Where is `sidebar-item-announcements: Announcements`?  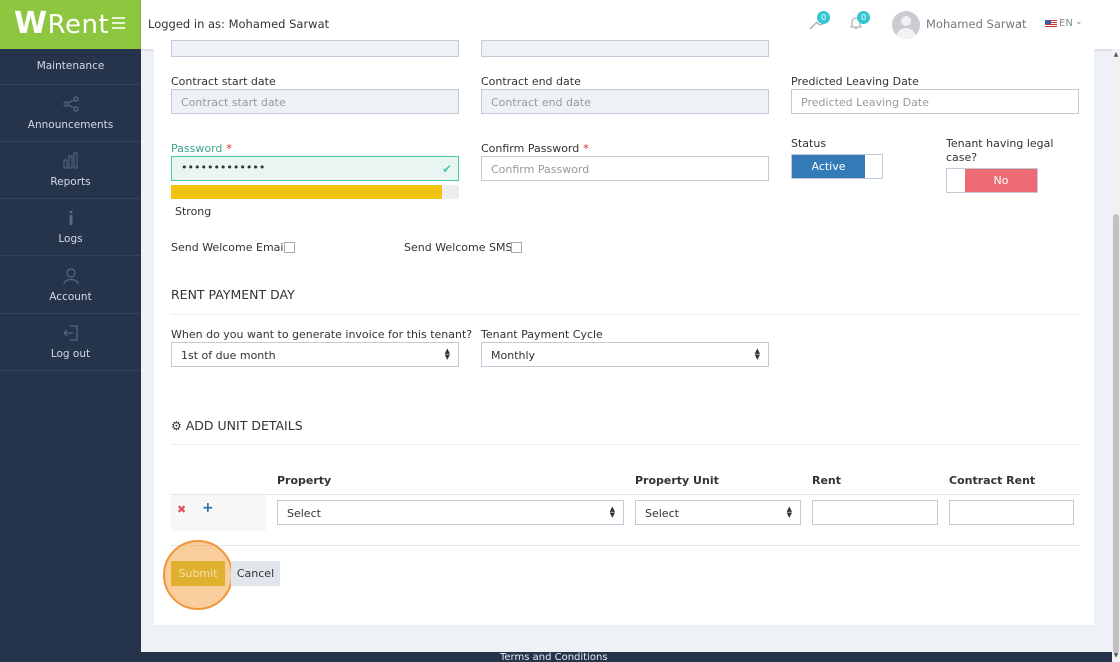
sidebar-item-announcements: Announcements is located at coordinates (70, 113).